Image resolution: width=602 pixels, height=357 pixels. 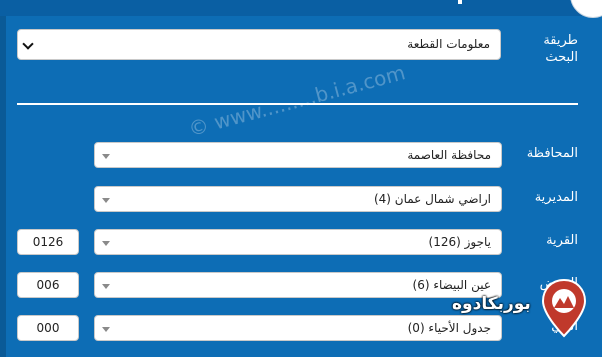 What do you see at coordinates (298, 242) in the screenshot?
I see `village-select: ياجوز (126)` at bounding box center [298, 242].